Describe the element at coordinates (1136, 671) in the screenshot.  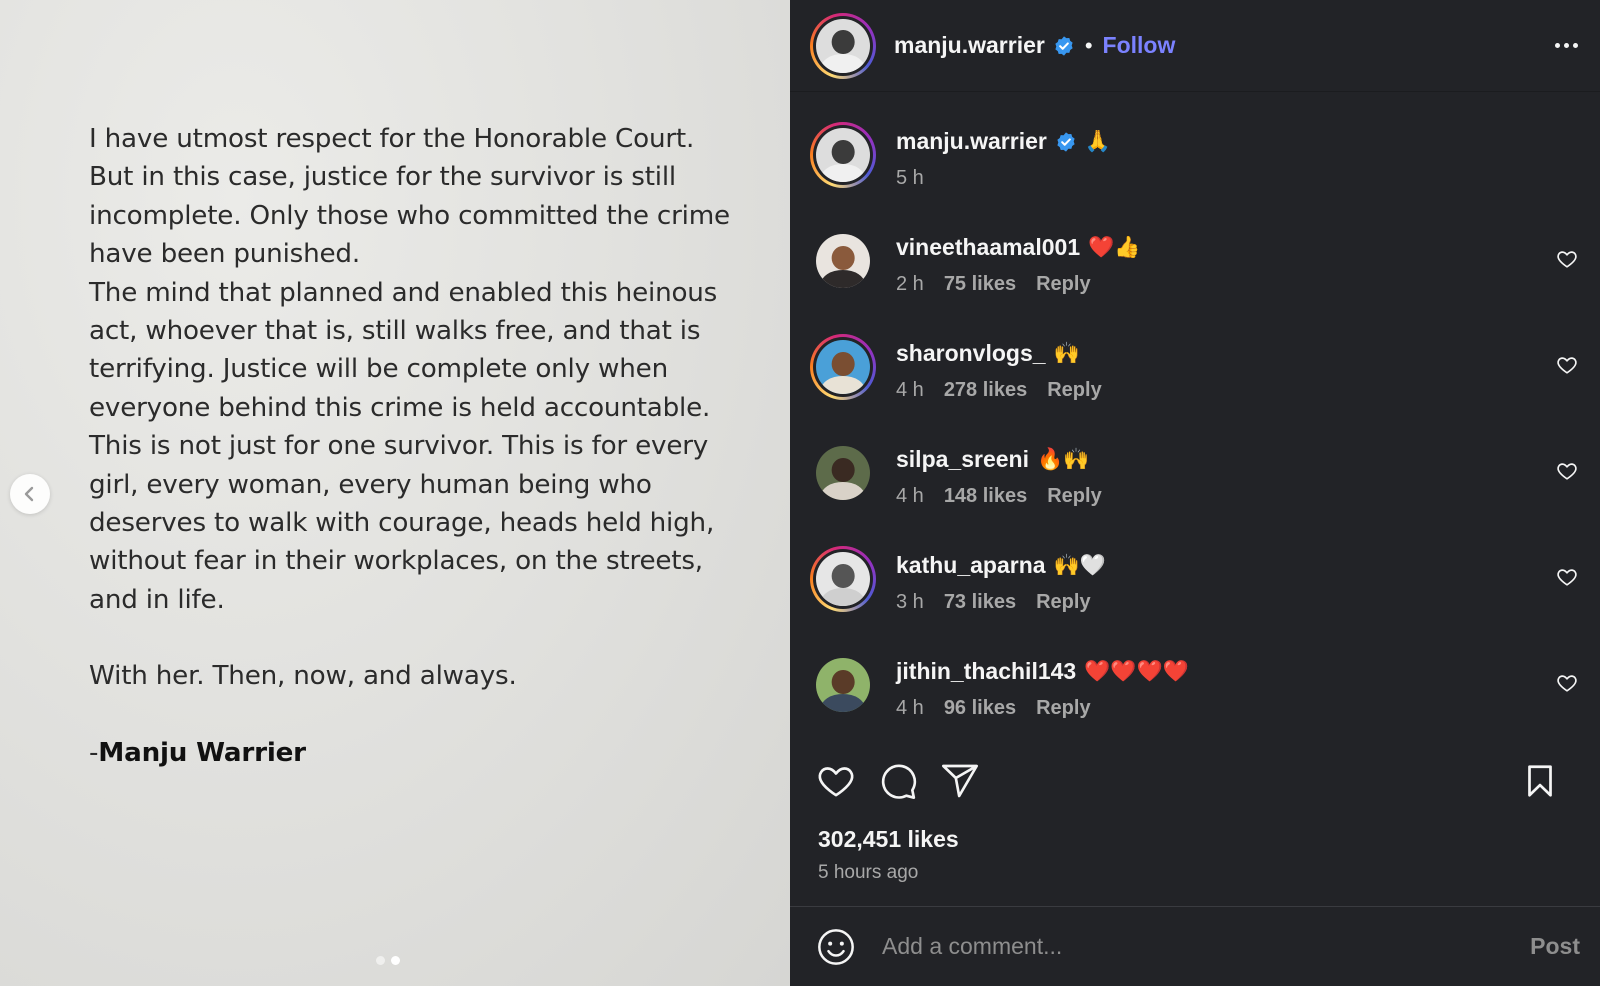
I see `comment-text: ❤️❤️❤️❤️` at that location.